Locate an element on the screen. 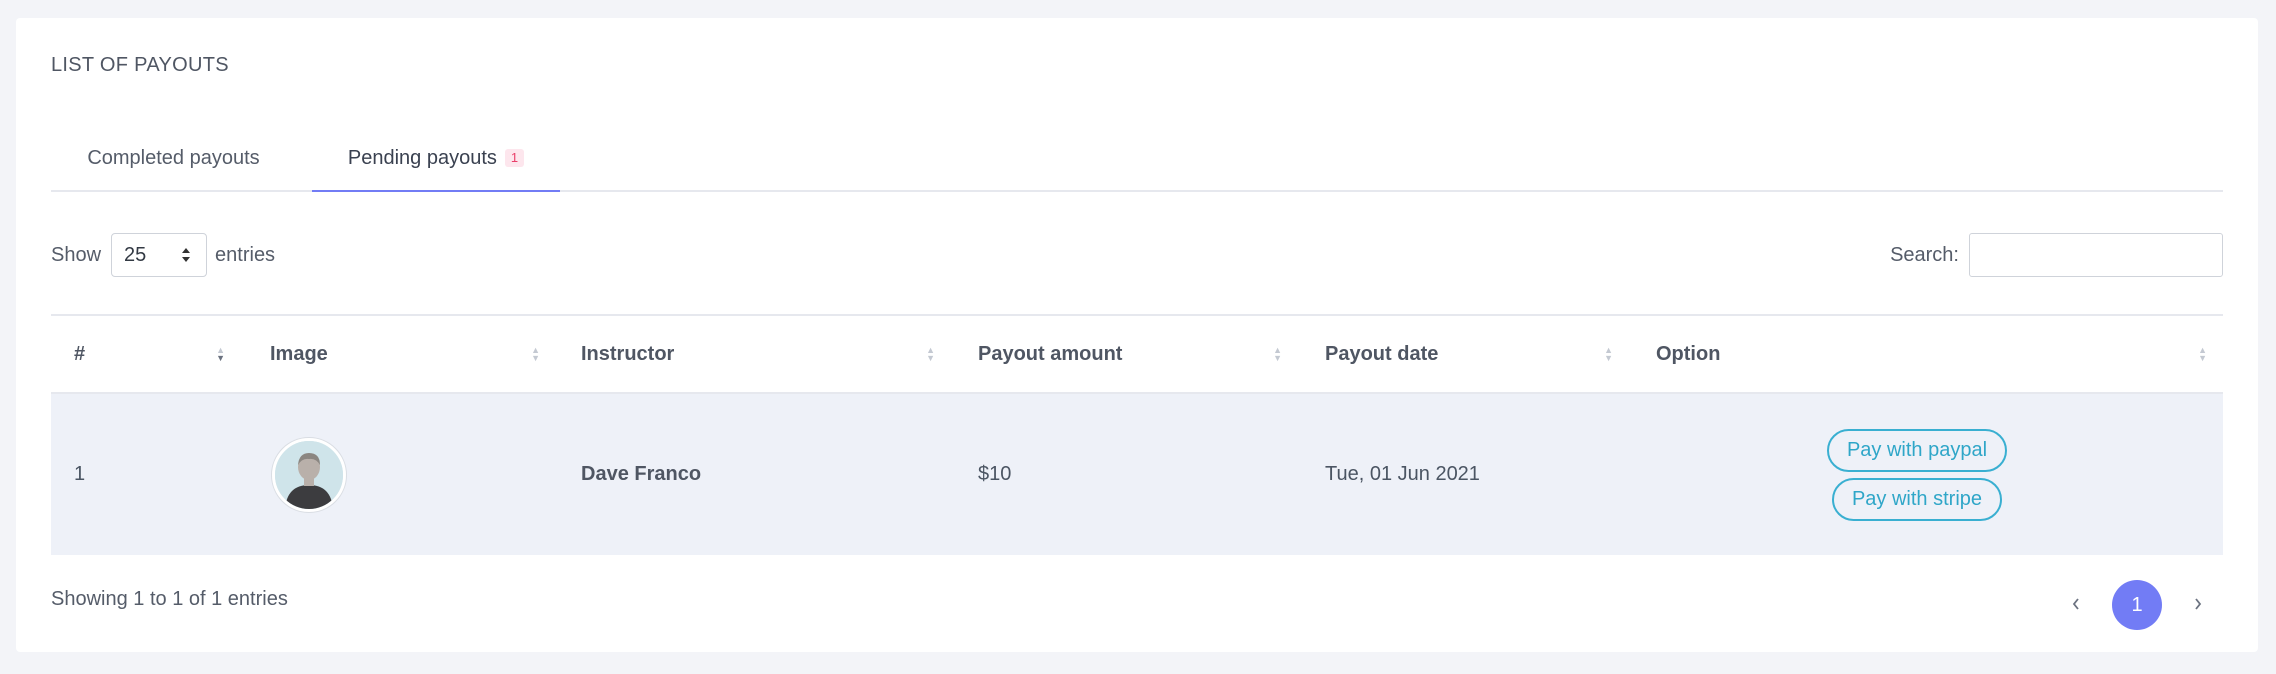 This screenshot has height=674, width=2276. chevron-left-icon is located at coordinates (2076, 605).